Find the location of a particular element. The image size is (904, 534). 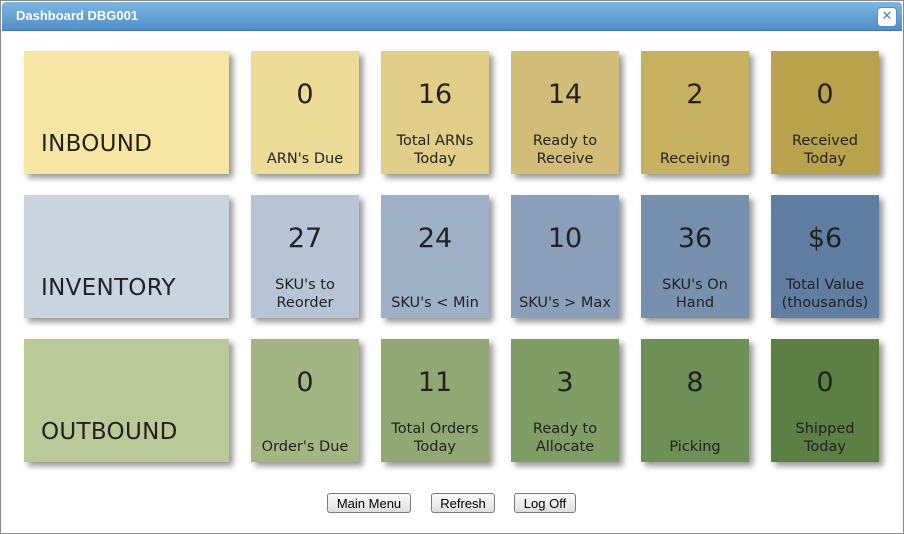

outbound-section-tile: OUTBOUND is located at coordinates (126, 400).